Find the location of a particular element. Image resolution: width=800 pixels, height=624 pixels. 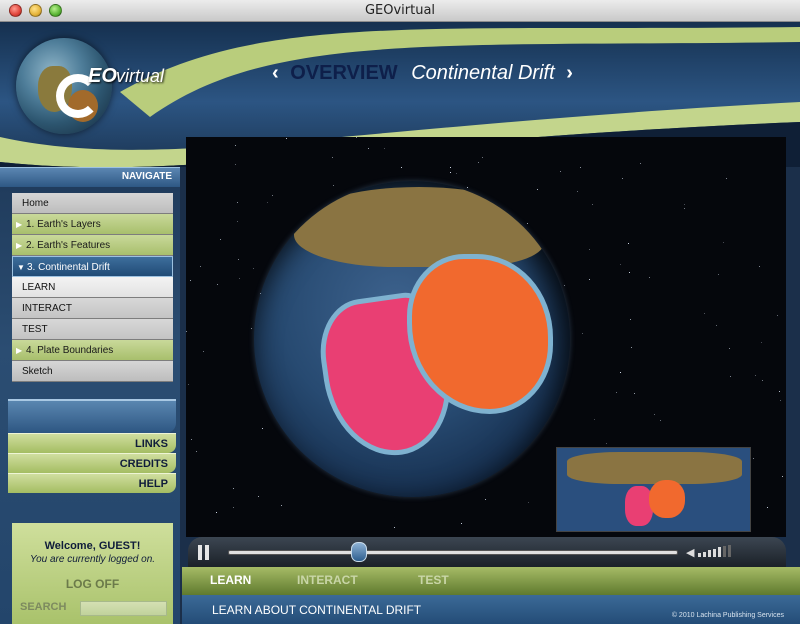

side-links-header is located at coordinates (92, 416).